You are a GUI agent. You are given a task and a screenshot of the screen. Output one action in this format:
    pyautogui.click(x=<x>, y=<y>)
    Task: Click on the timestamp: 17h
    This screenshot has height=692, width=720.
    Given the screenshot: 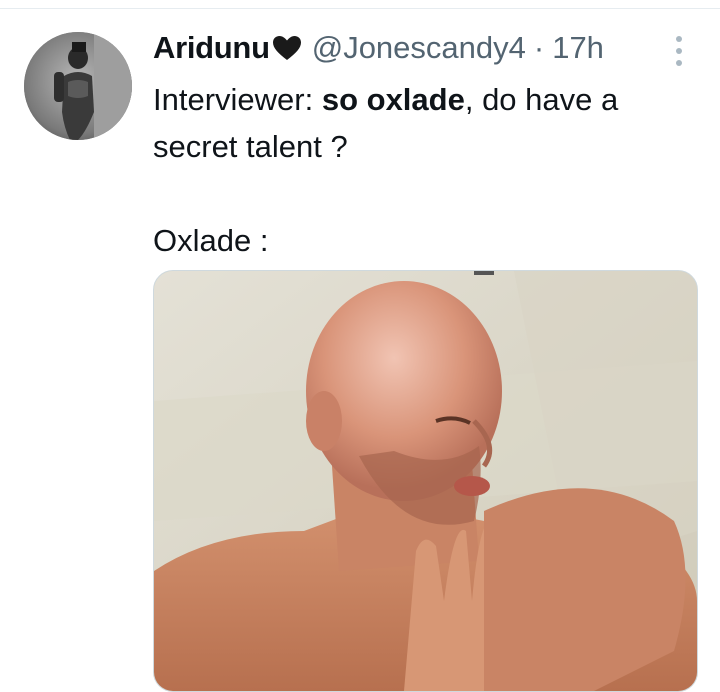 What is the action you would take?
    pyautogui.click(x=578, y=48)
    